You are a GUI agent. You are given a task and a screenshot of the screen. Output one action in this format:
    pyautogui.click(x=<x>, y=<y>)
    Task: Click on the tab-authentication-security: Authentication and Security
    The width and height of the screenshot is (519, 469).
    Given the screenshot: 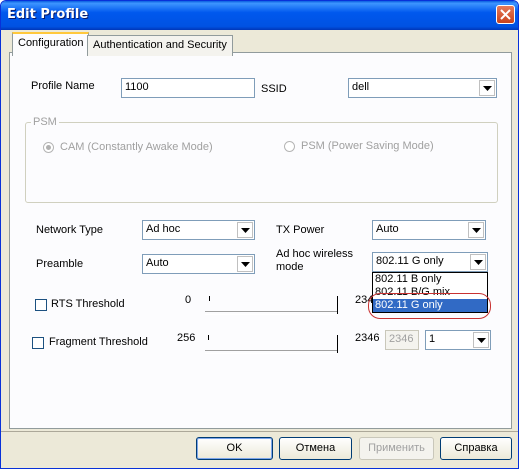 What is the action you would take?
    pyautogui.click(x=160, y=45)
    